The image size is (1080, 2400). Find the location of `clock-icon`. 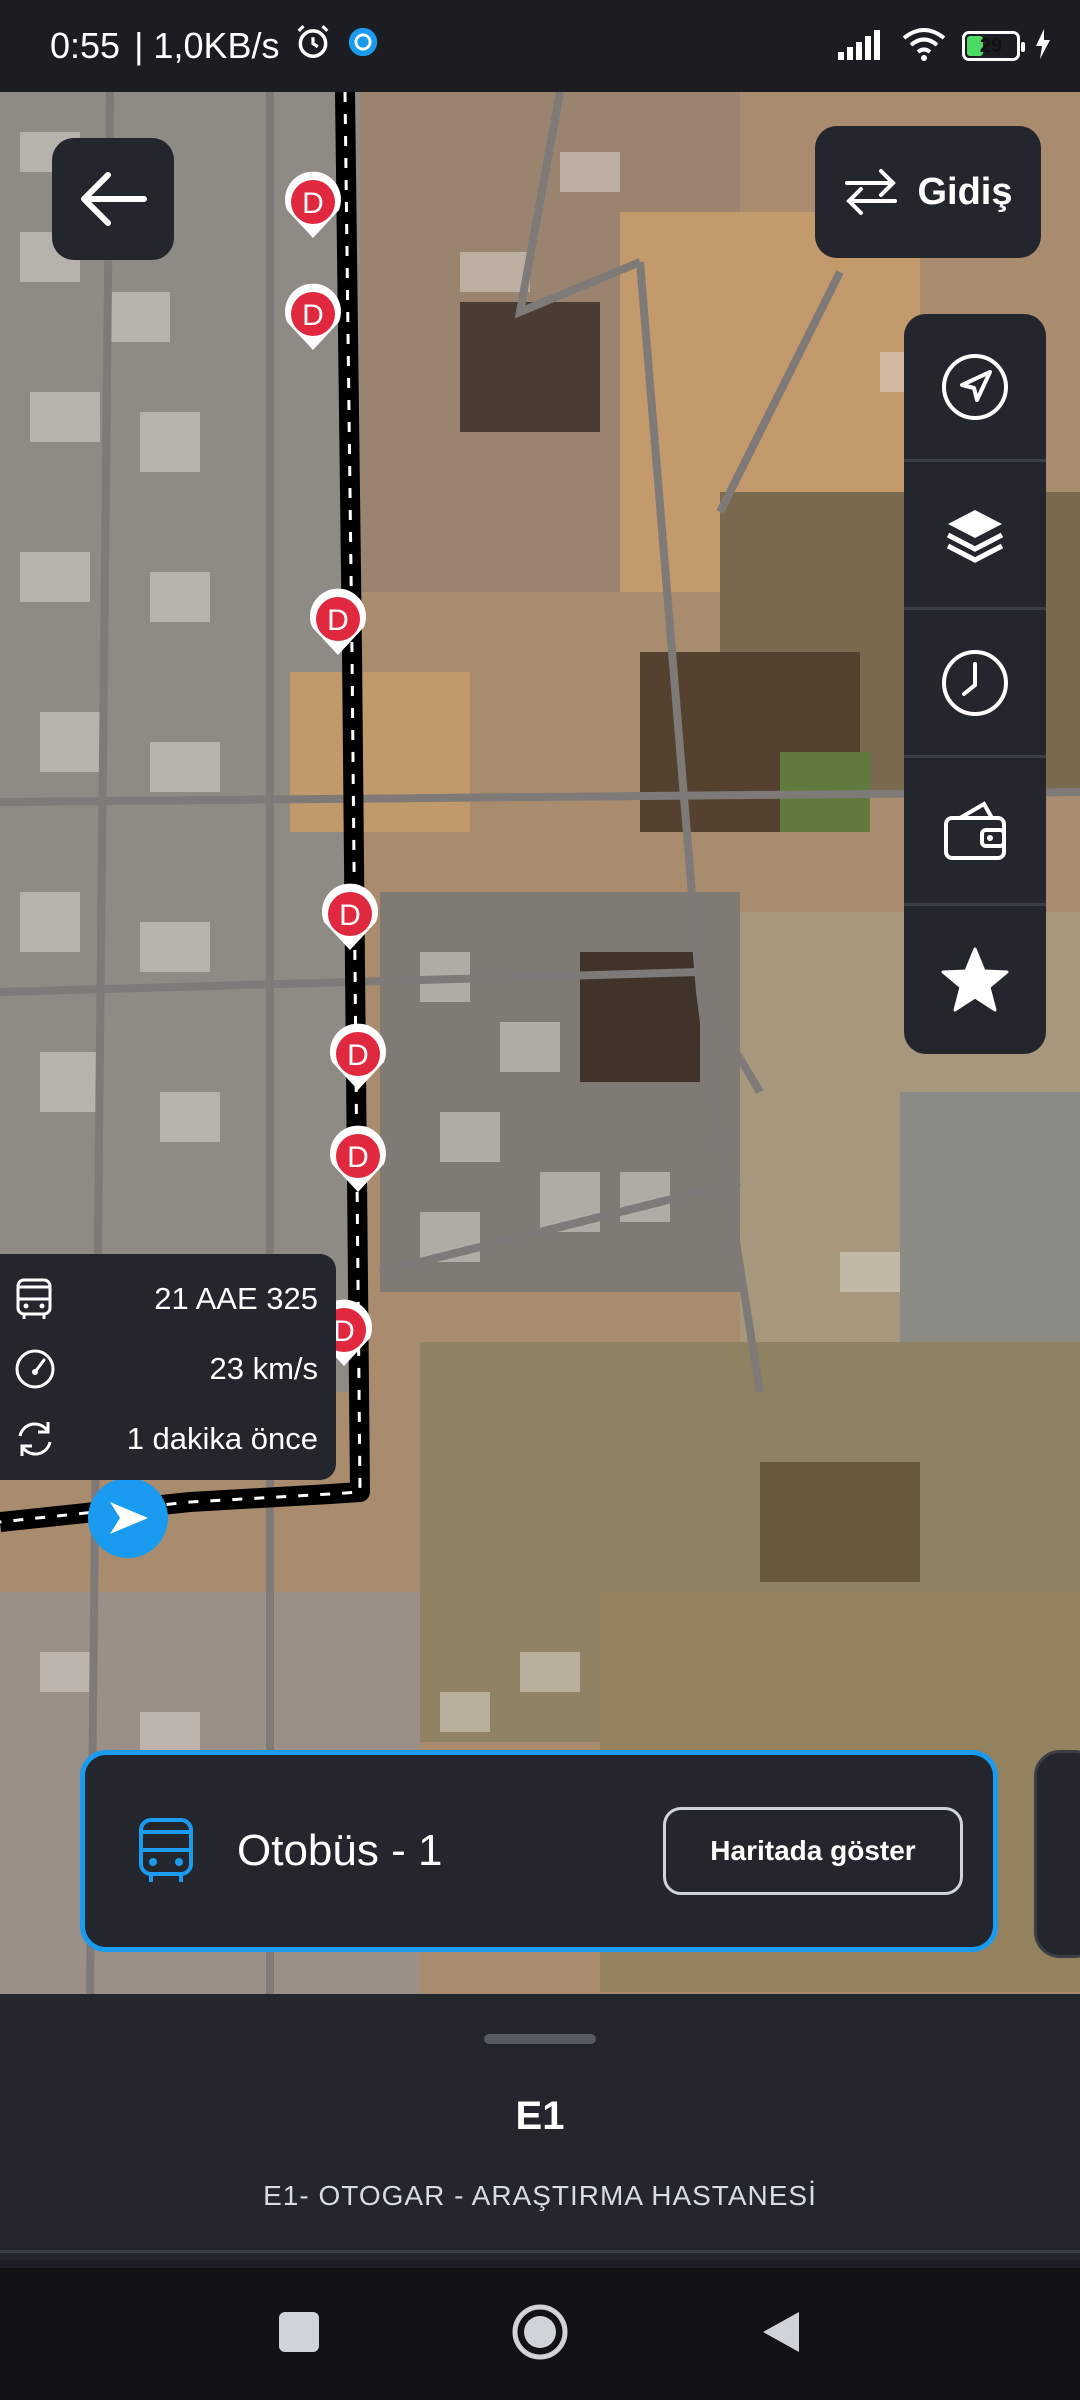

clock-icon is located at coordinates (975, 682).